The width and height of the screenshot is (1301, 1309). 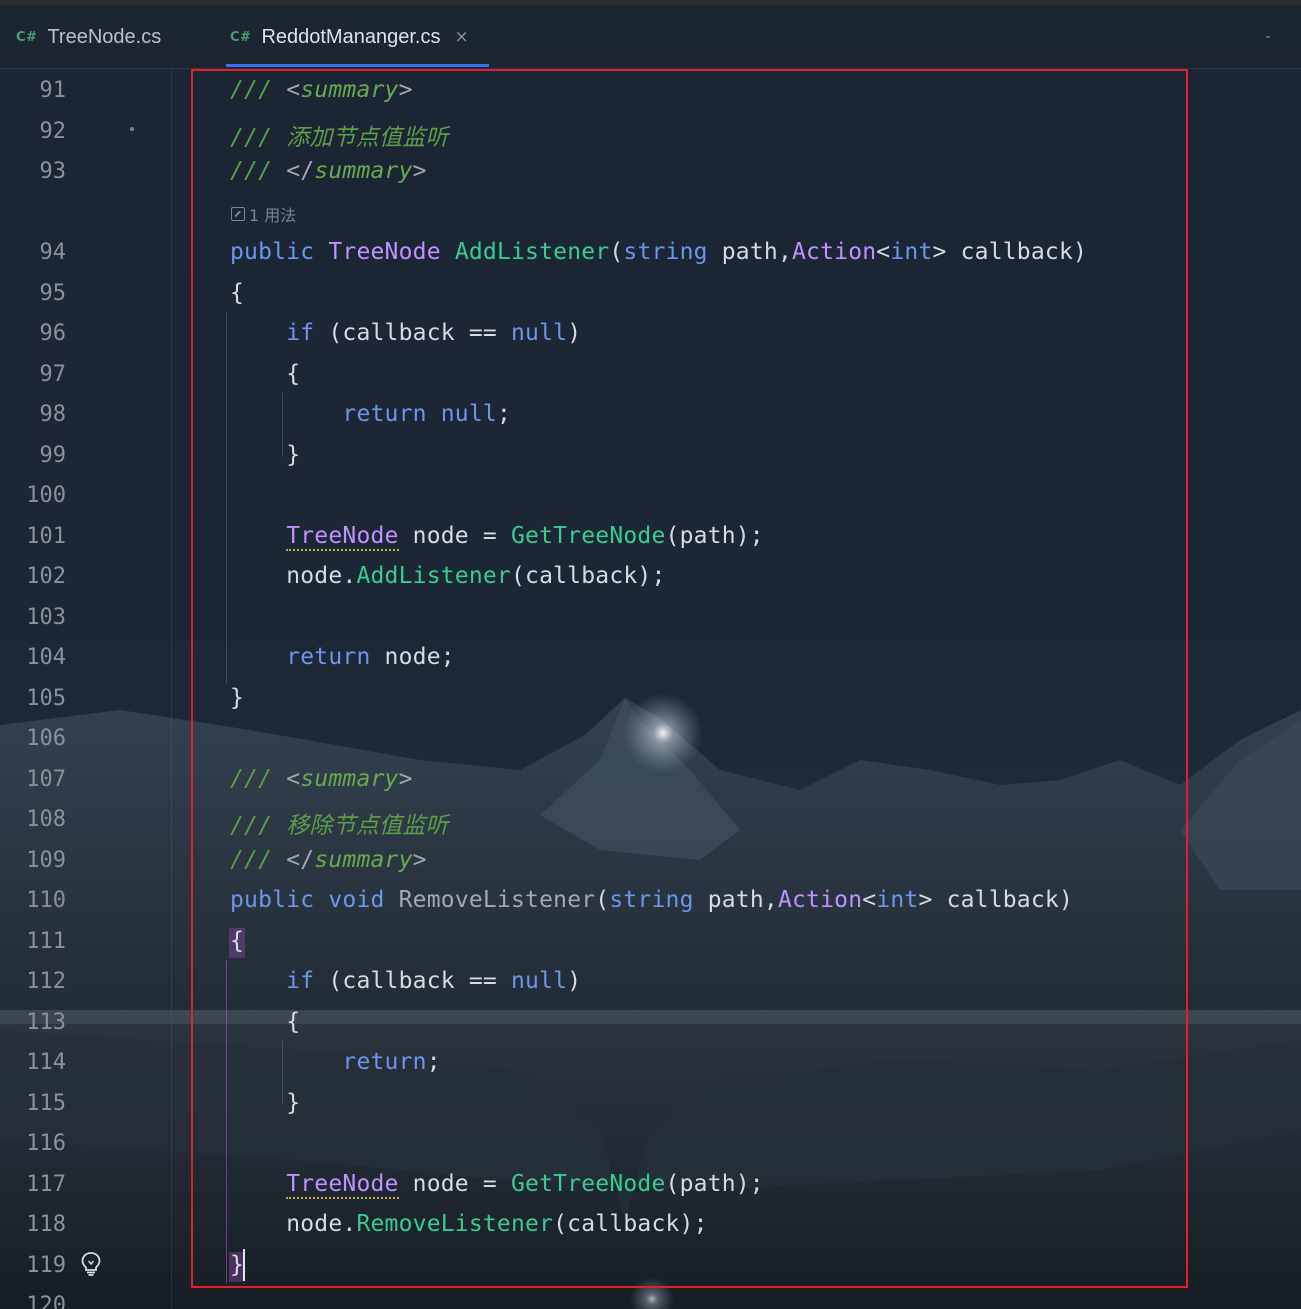 I want to click on tab-label: ReddotMananger.cs, so click(x=351, y=36).